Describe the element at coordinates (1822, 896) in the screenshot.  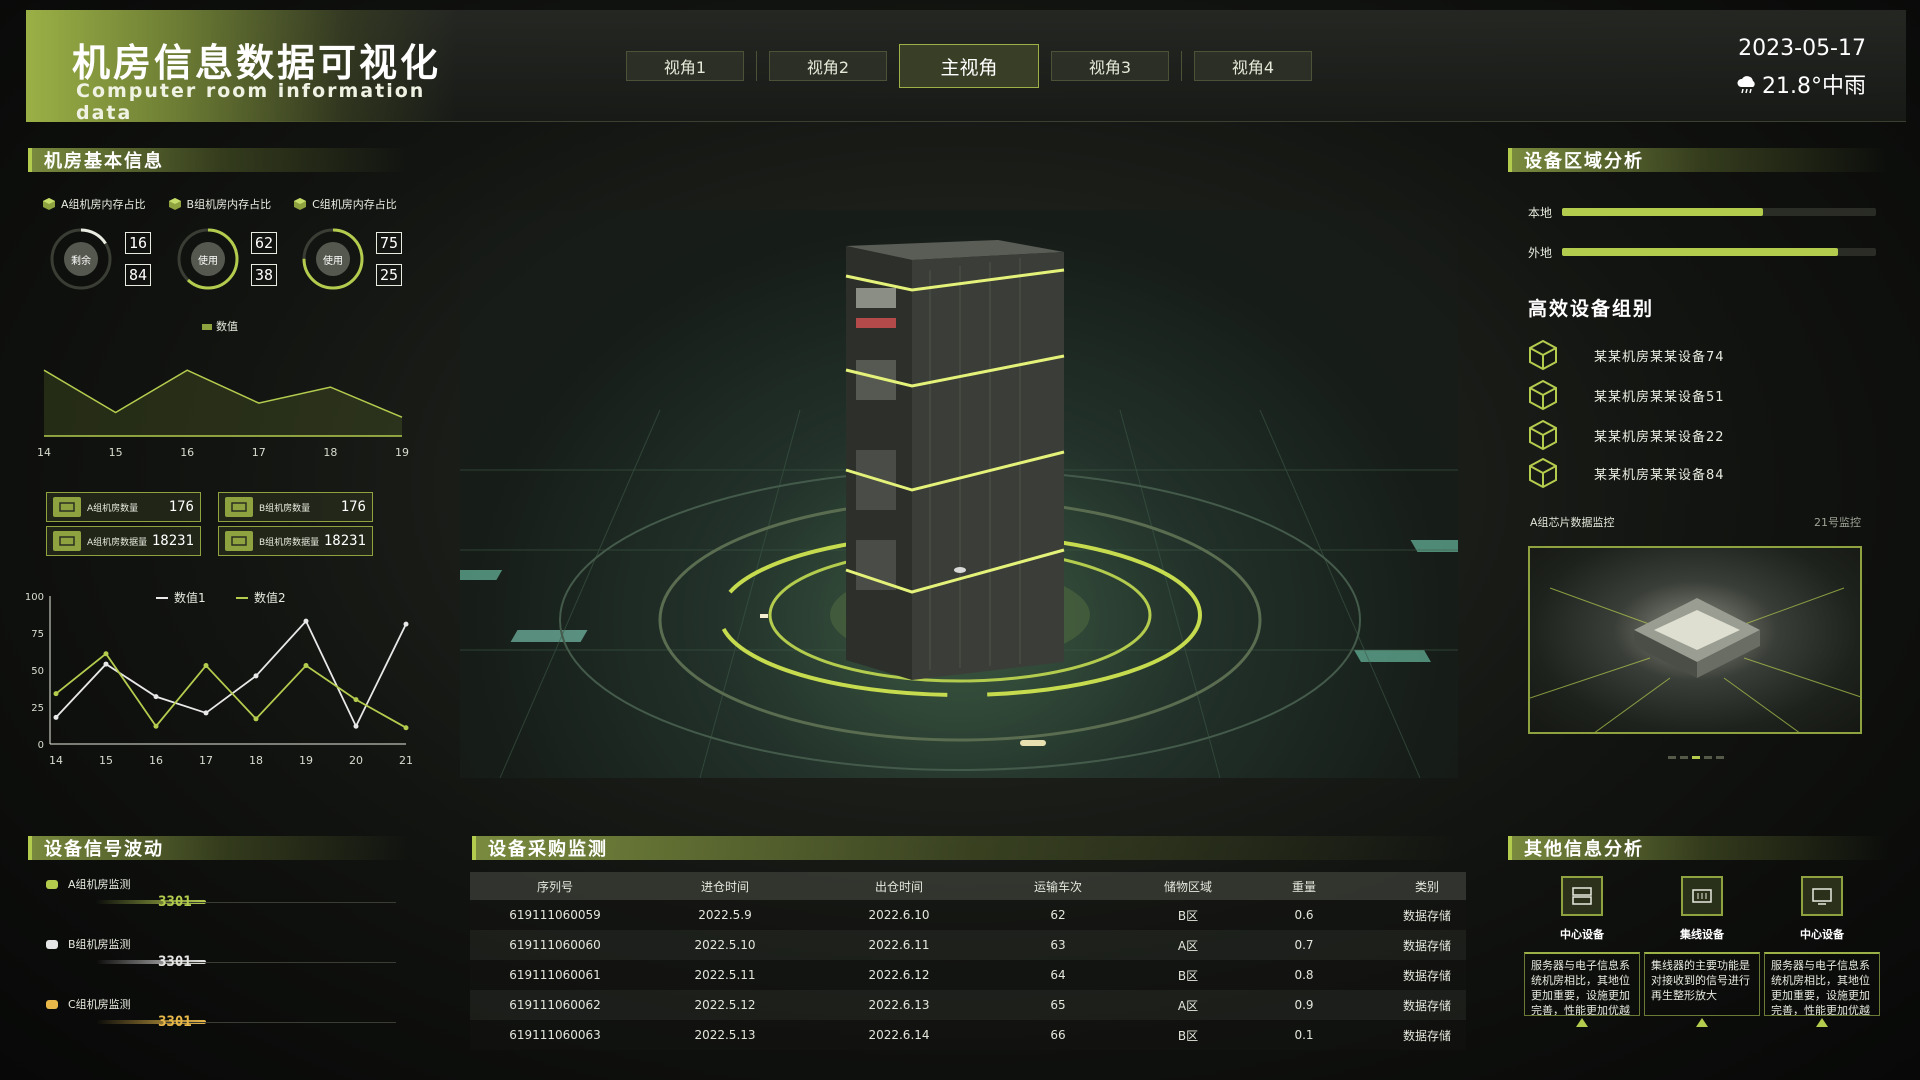
I see `monitor-icon` at that location.